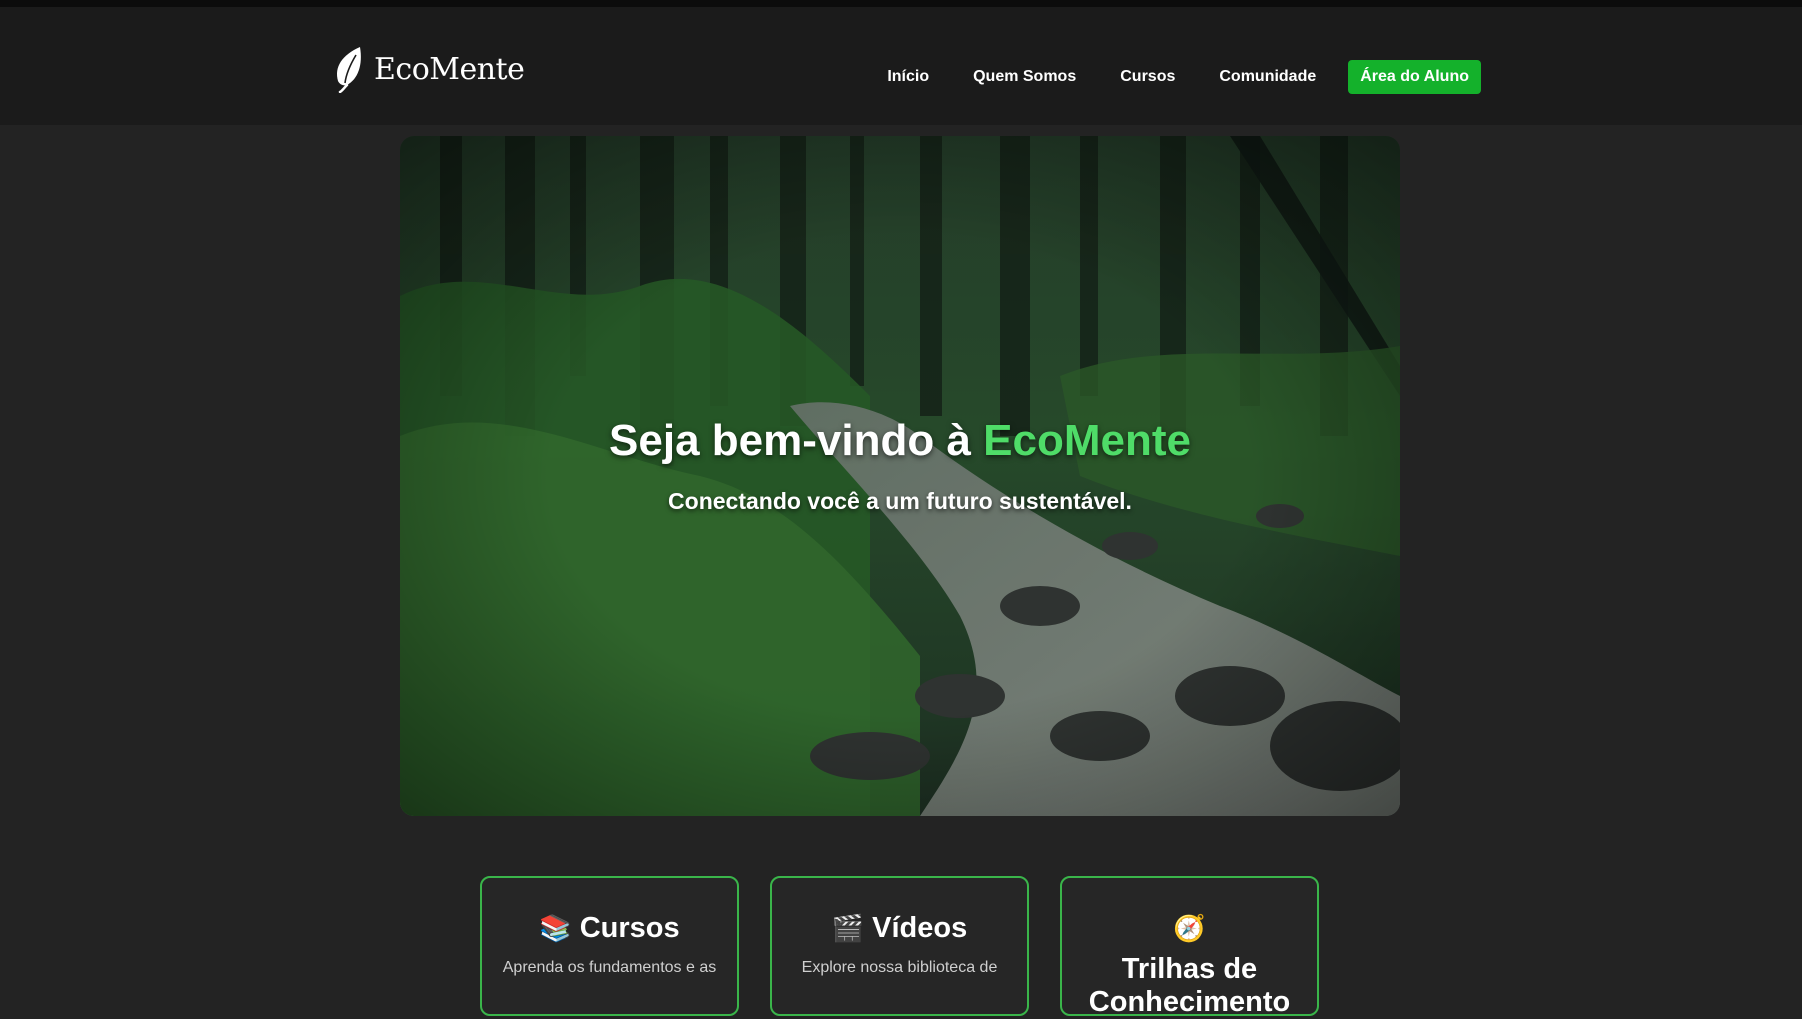 This screenshot has height=1019, width=1802. I want to click on card-cursos: 📚 Cursos Aprenda os fundamentos e as, so click(609, 946).